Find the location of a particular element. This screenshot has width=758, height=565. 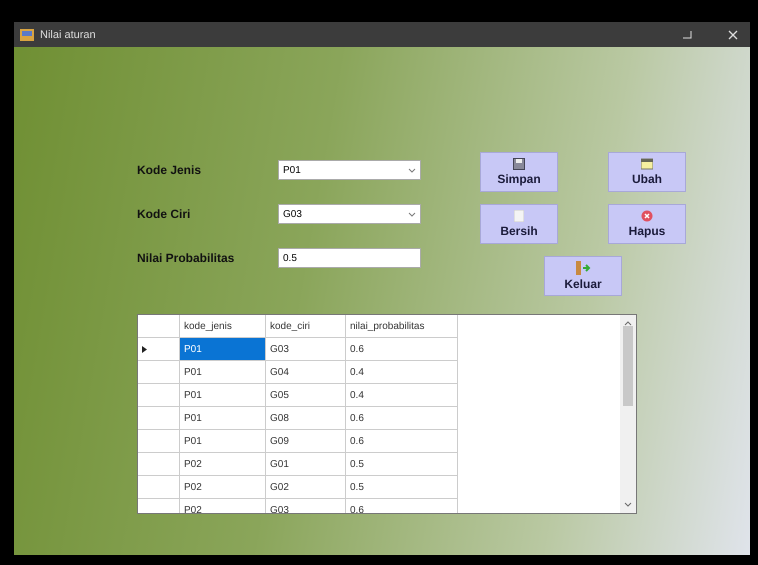

clear-button: Bersih is located at coordinates (519, 224).